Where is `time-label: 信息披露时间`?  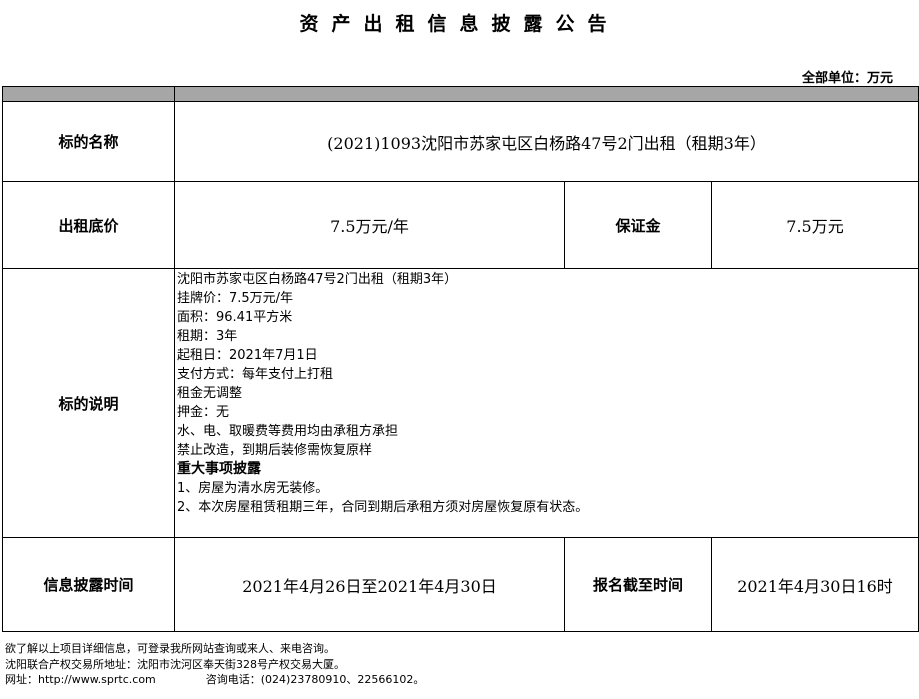
time-label: 信息披露时间 is located at coordinates (88, 584).